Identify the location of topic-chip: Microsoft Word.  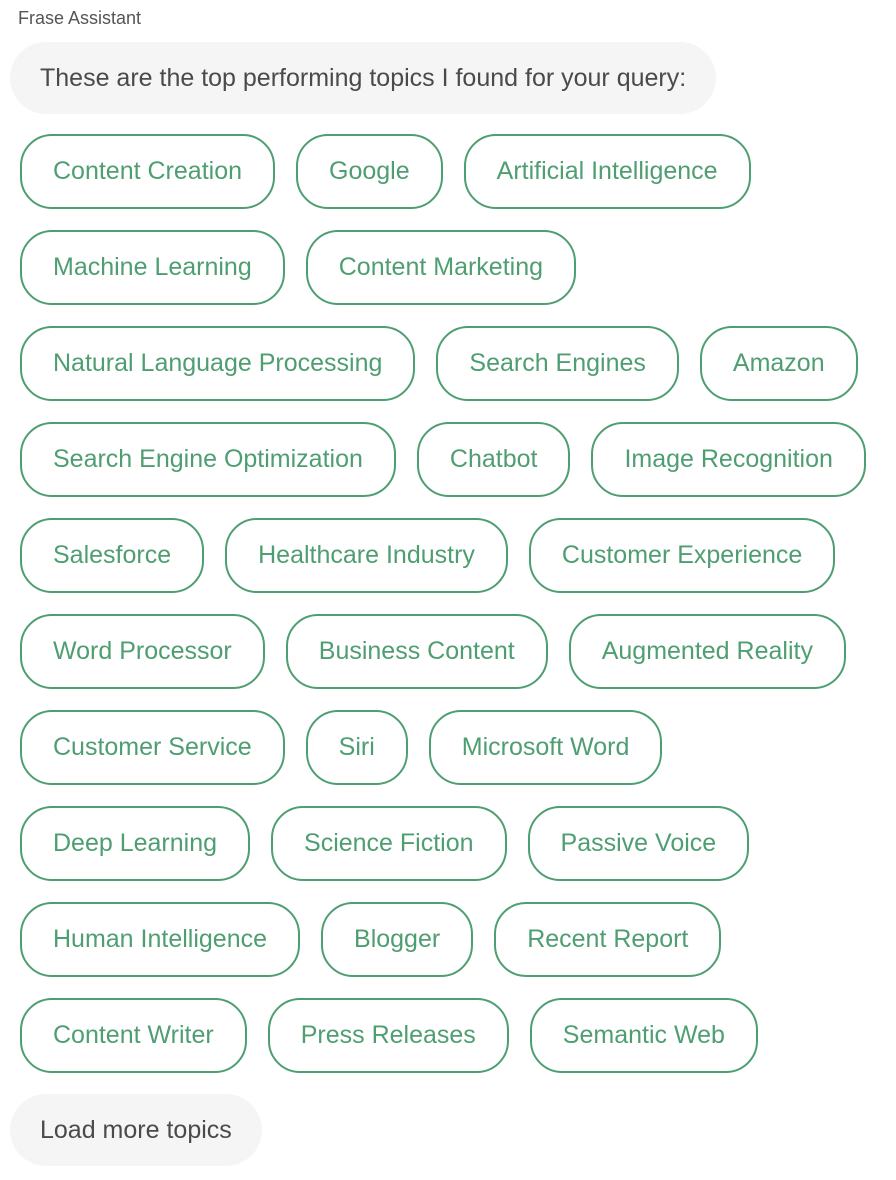
(545, 747).